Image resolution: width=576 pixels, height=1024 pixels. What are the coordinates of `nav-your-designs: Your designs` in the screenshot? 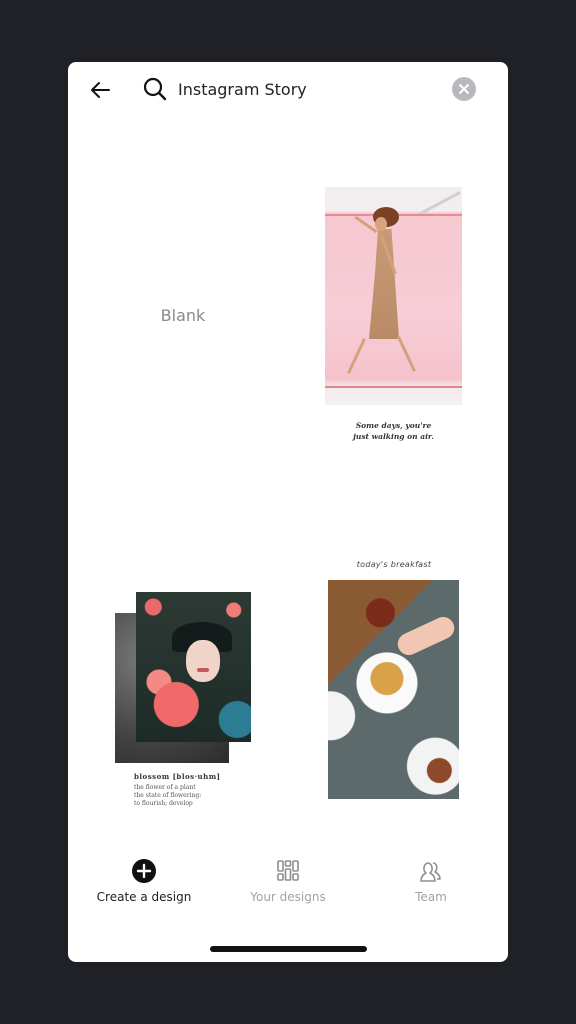 It's located at (288, 888).